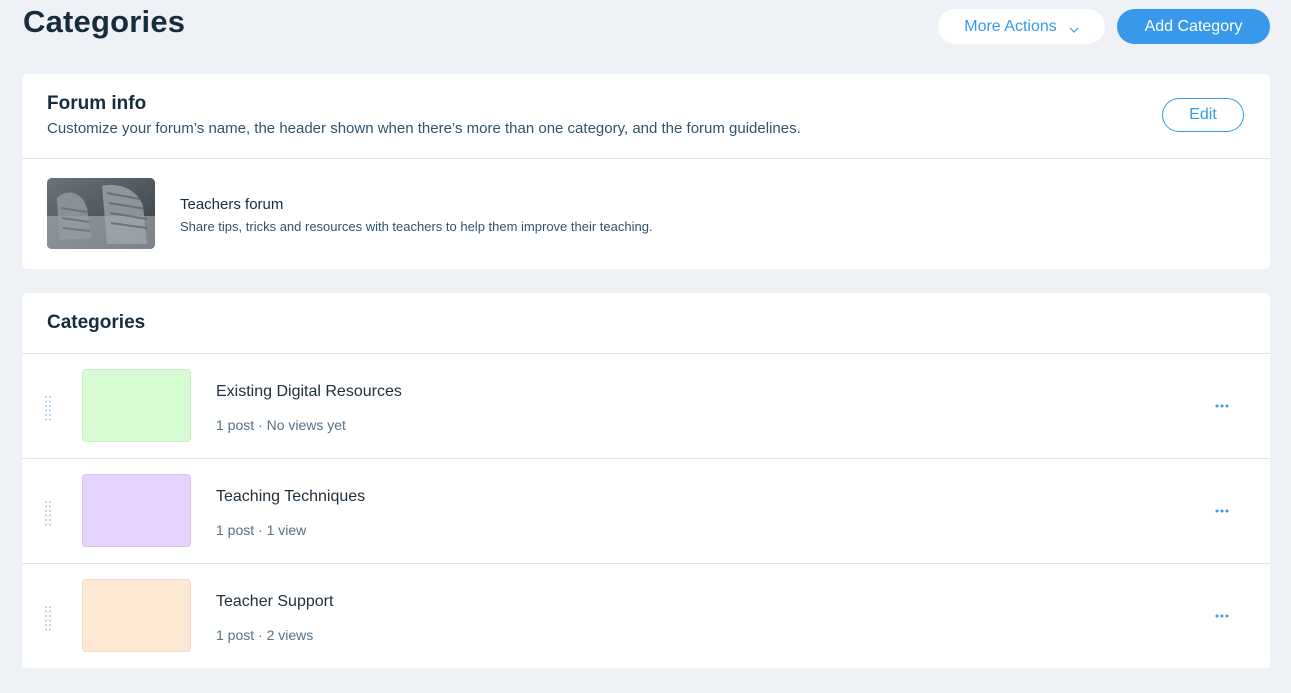 This screenshot has width=1291, height=693. What do you see at coordinates (97, 103) in the screenshot?
I see `forum-info-title: Forum info` at bounding box center [97, 103].